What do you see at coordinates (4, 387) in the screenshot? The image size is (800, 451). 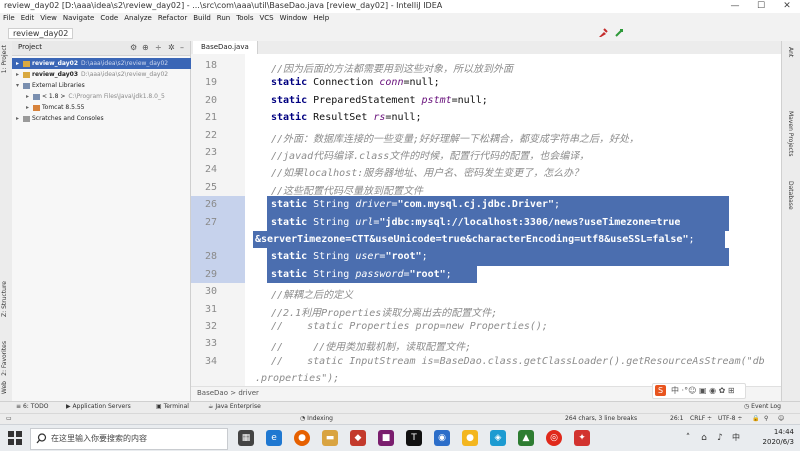 I see `tab-web: Web` at bounding box center [4, 387].